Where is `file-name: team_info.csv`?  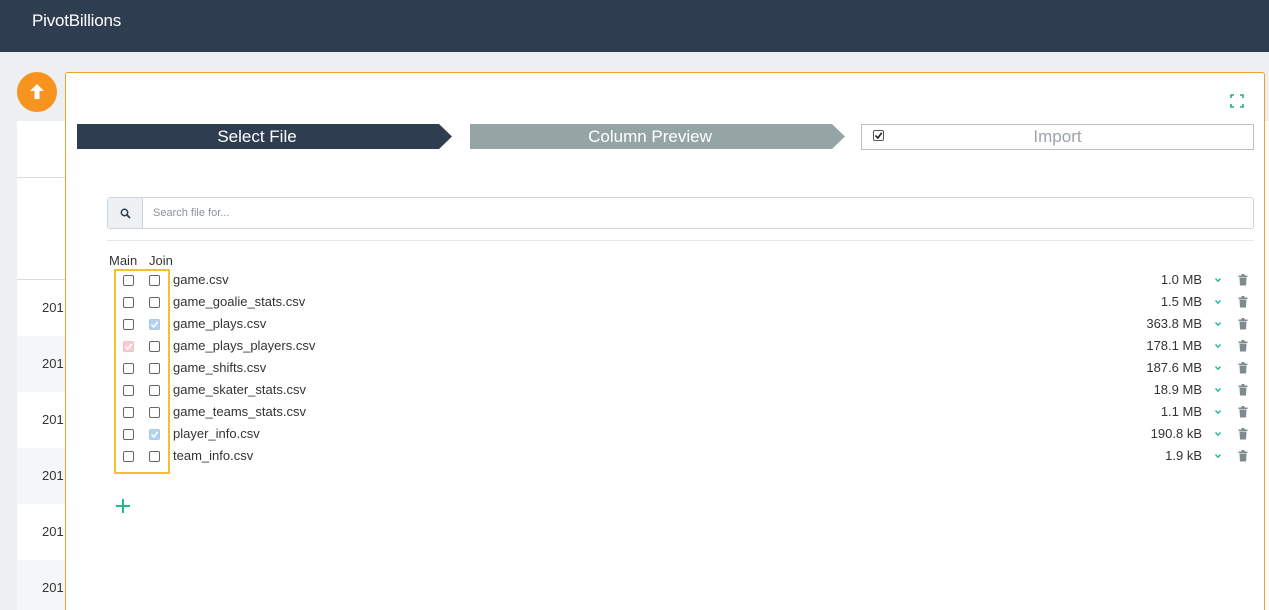 file-name: team_info.csv is located at coordinates (213, 455).